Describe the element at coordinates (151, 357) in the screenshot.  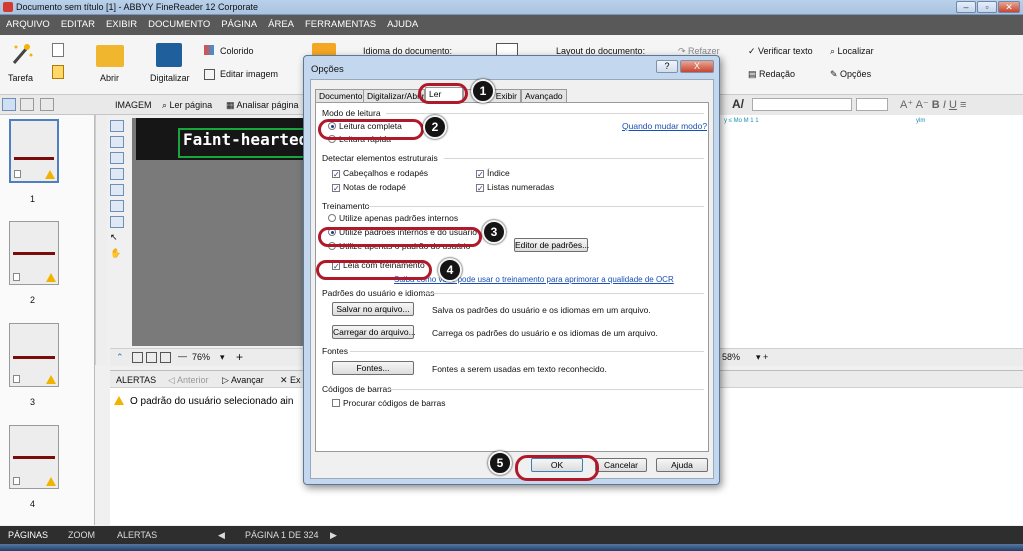
I see `fit-width-icon` at that location.